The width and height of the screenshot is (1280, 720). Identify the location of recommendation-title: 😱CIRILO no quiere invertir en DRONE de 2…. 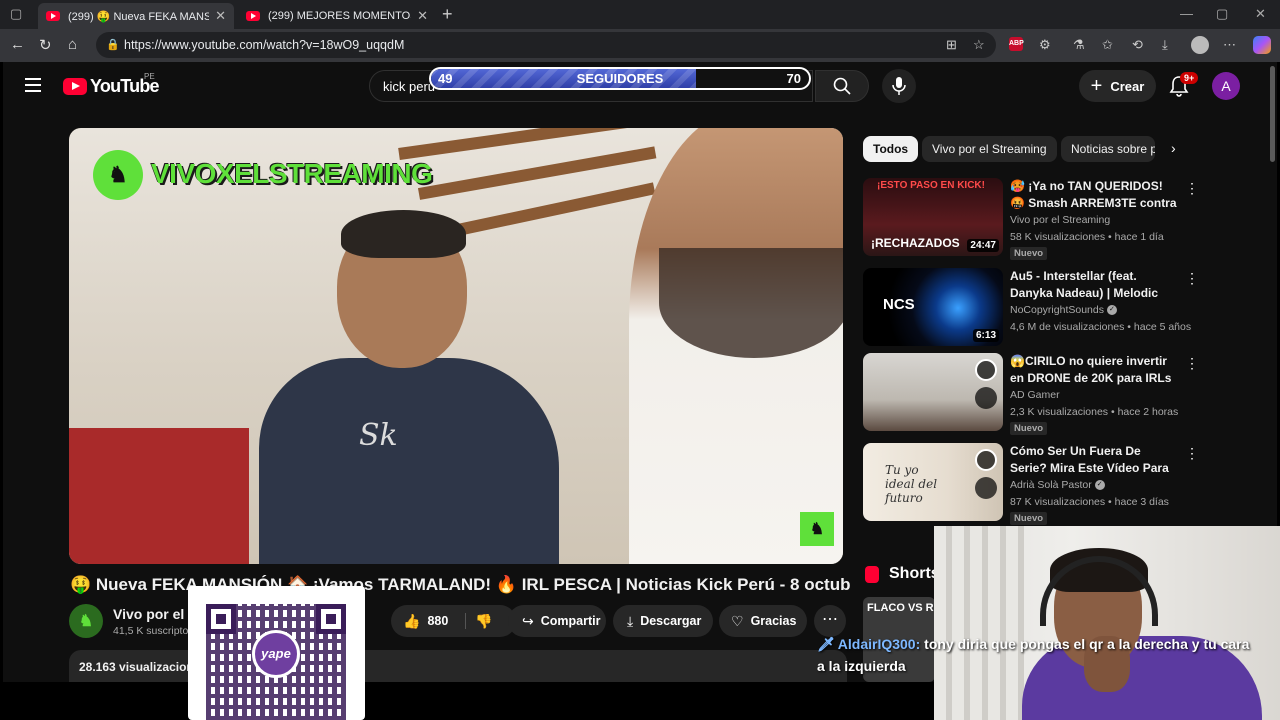
(1094, 370).